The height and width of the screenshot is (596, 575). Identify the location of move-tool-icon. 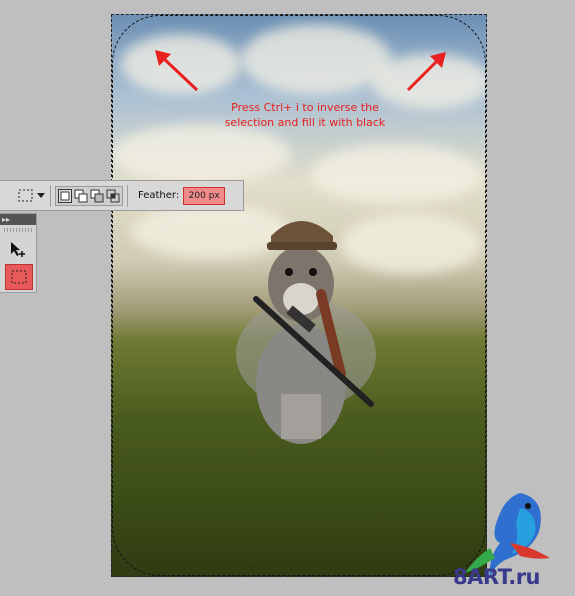
(18, 249).